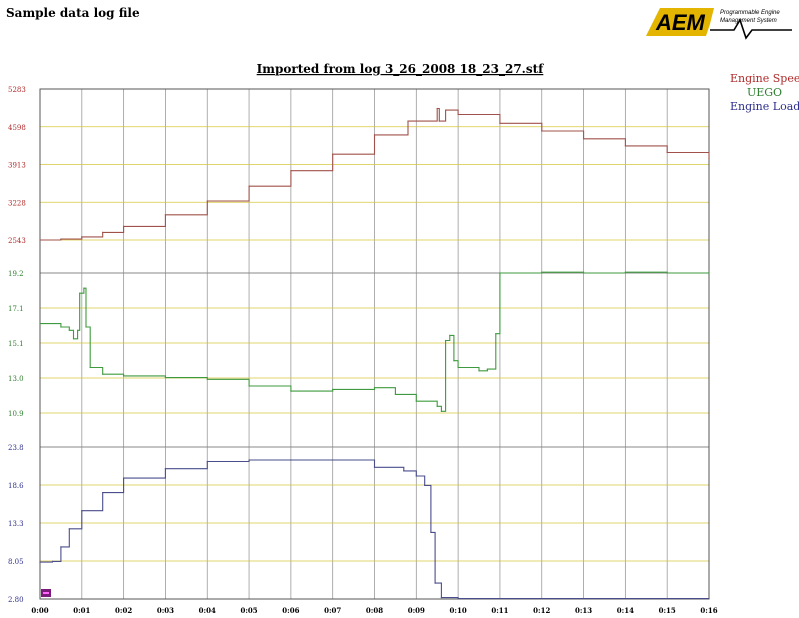 This screenshot has height=618, width=799. What do you see at coordinates (248, 610) in the screenshot?
I see `x-tick-label: 0:05` at bounding box center [248, 610].